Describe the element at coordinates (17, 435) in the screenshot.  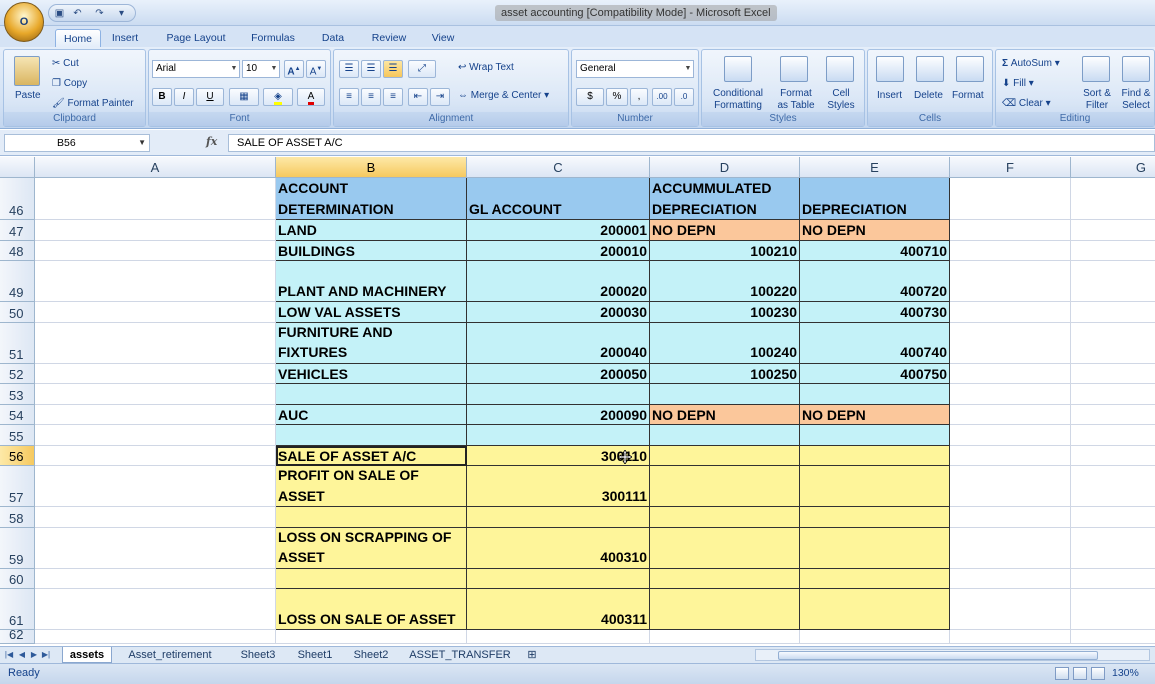
I see `row-header-55: 55` at that location.